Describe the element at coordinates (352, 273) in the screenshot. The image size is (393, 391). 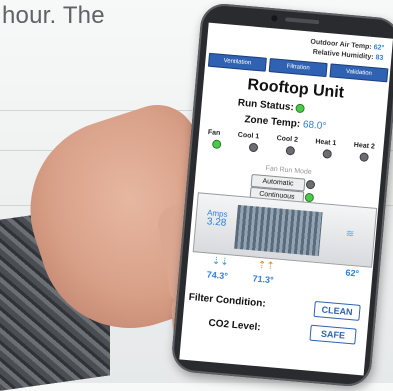
I see `outdoor-side-temp: 62°` at that location.